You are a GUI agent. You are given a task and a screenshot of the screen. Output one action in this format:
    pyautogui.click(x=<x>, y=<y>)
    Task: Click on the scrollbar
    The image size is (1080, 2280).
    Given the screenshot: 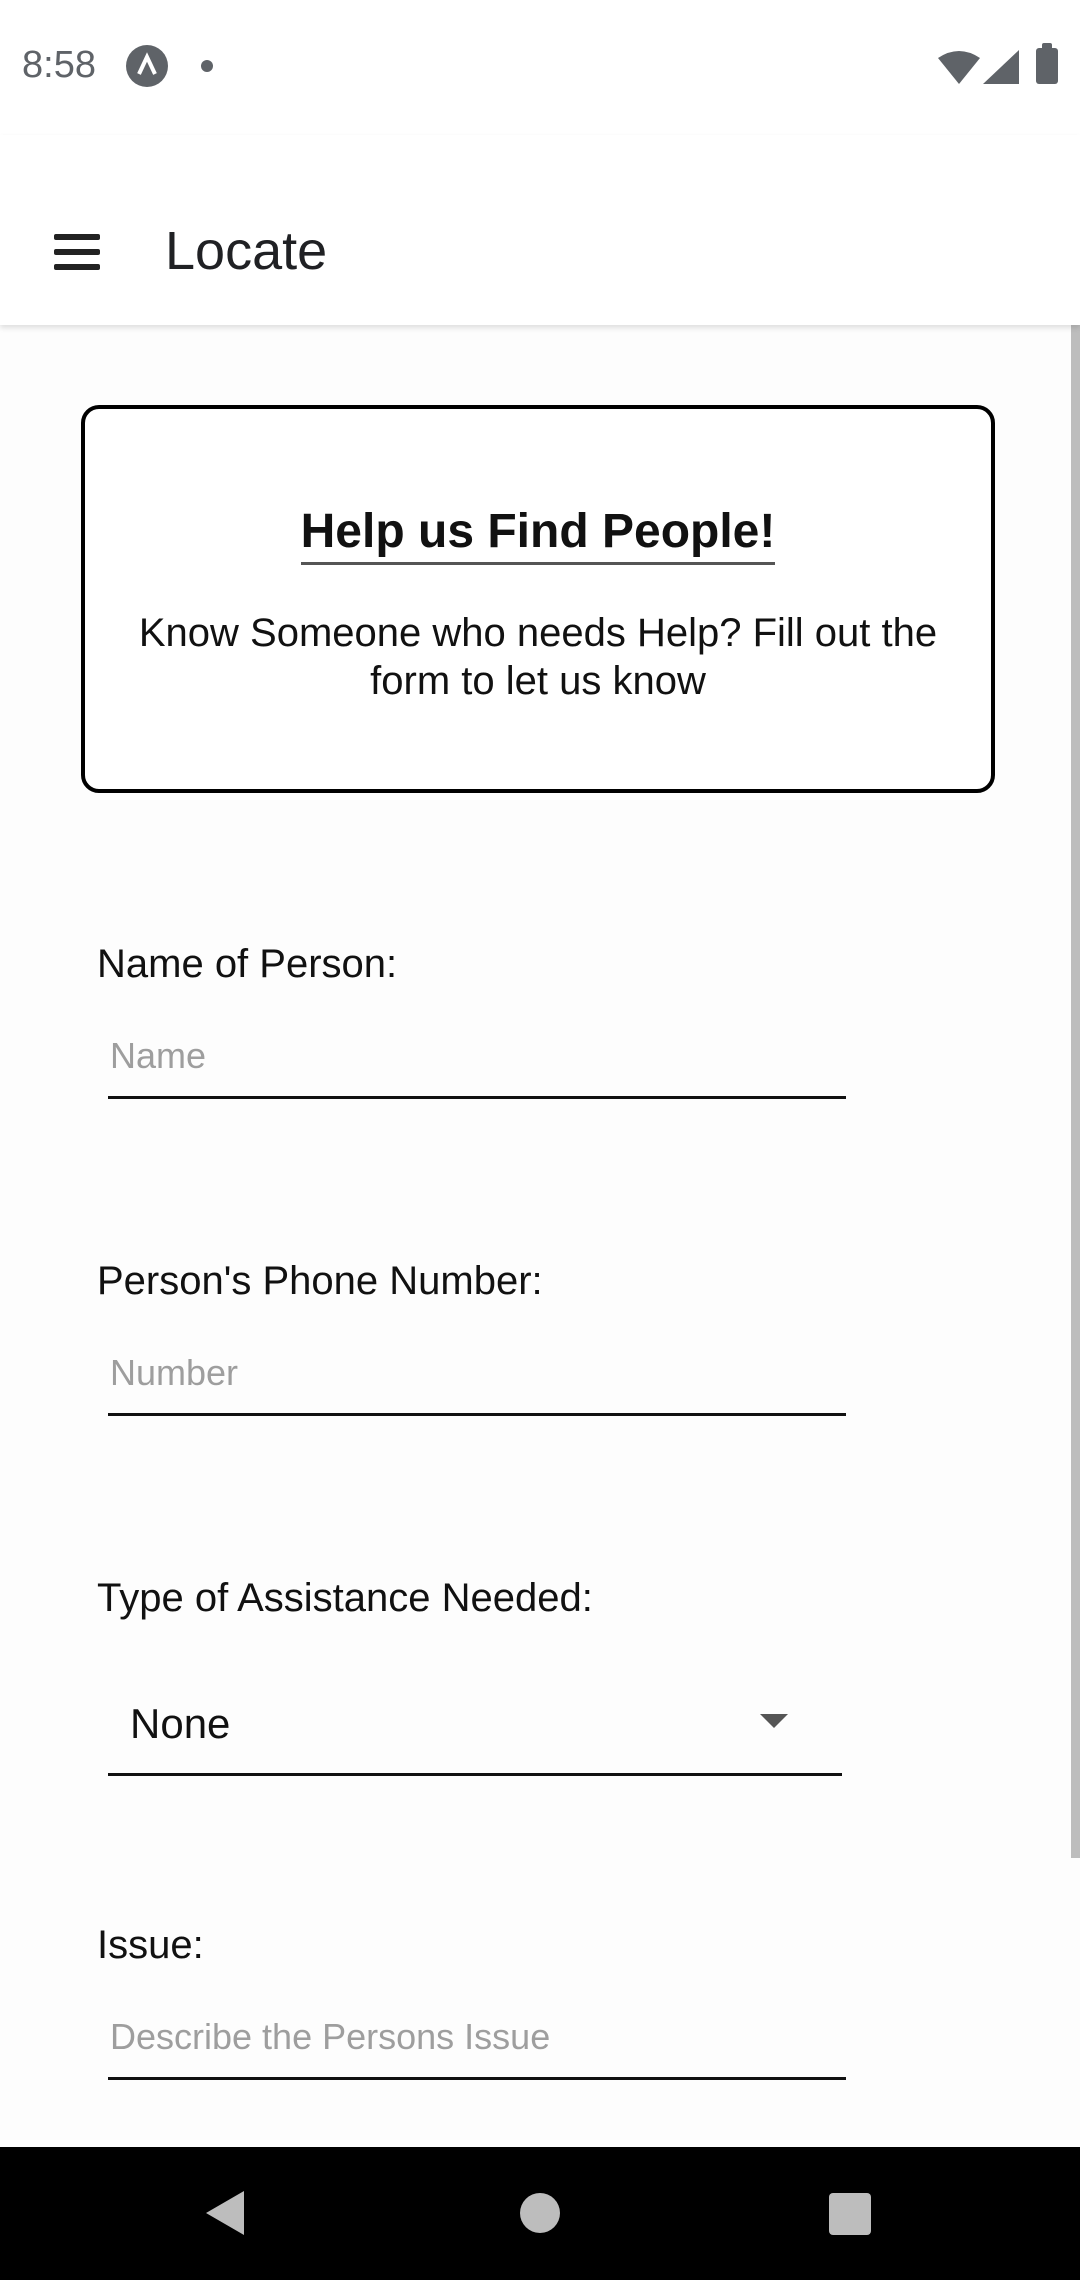 What is the action you would take?
    pyautogui.click(x=1075, y=1091)
    